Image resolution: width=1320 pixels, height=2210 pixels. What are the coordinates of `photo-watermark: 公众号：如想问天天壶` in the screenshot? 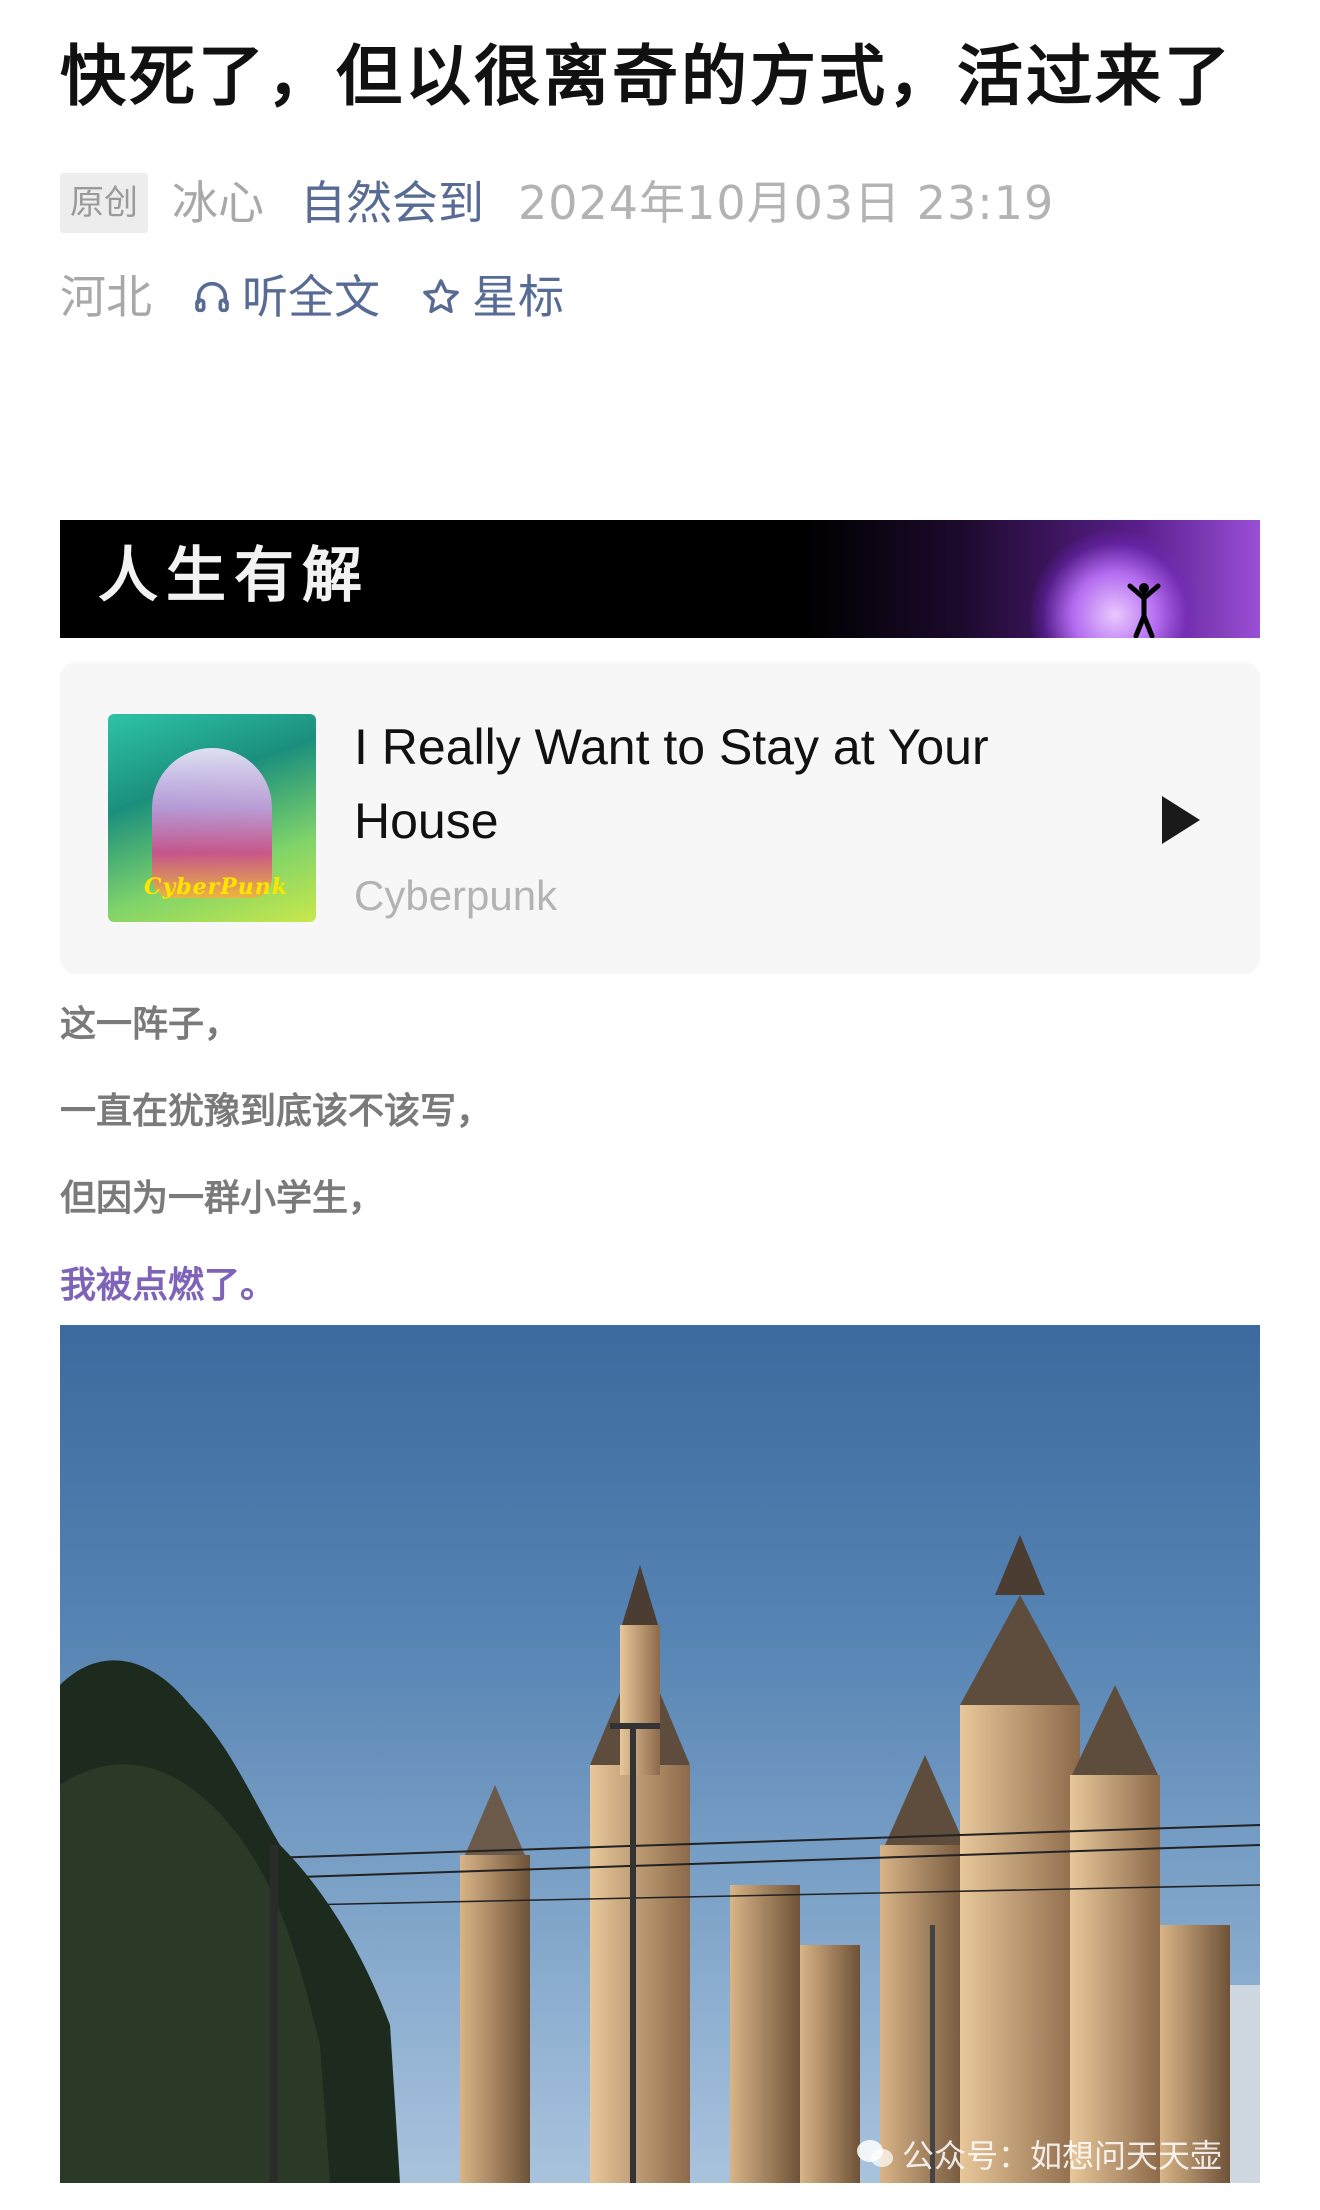 It's located at (1039, 2154).